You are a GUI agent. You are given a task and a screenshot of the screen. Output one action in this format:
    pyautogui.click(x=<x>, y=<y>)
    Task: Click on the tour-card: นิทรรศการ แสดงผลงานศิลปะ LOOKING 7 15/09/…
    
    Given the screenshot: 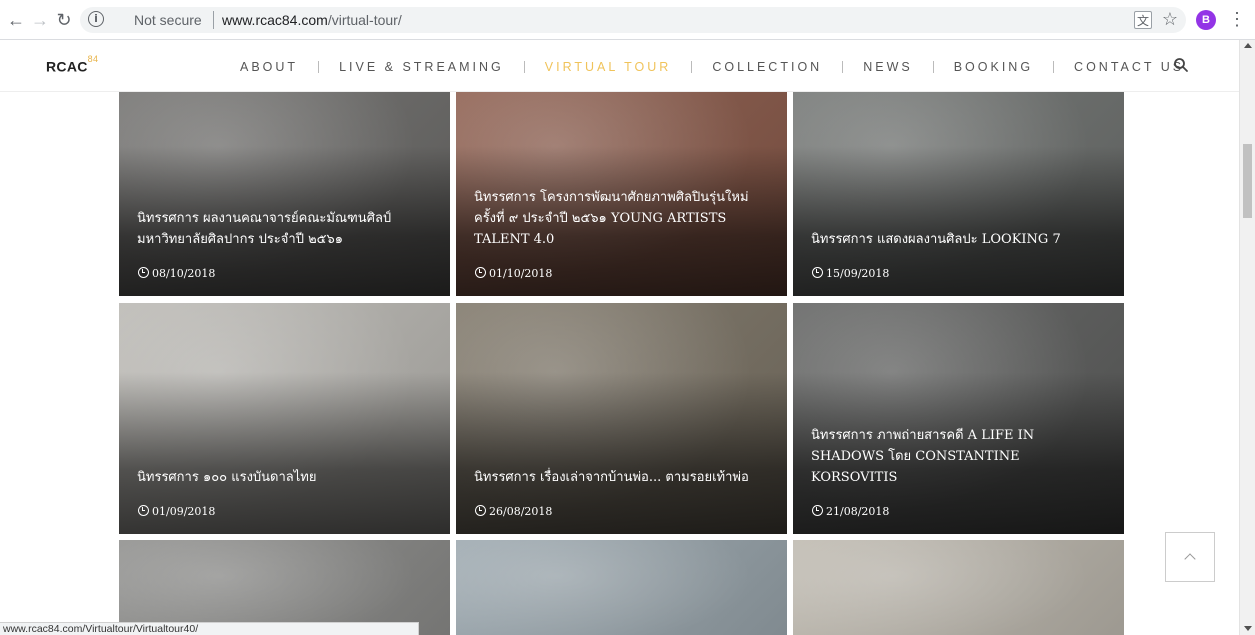 What is the action you would take?
    pyautogui.click(x=958, y=194)
    